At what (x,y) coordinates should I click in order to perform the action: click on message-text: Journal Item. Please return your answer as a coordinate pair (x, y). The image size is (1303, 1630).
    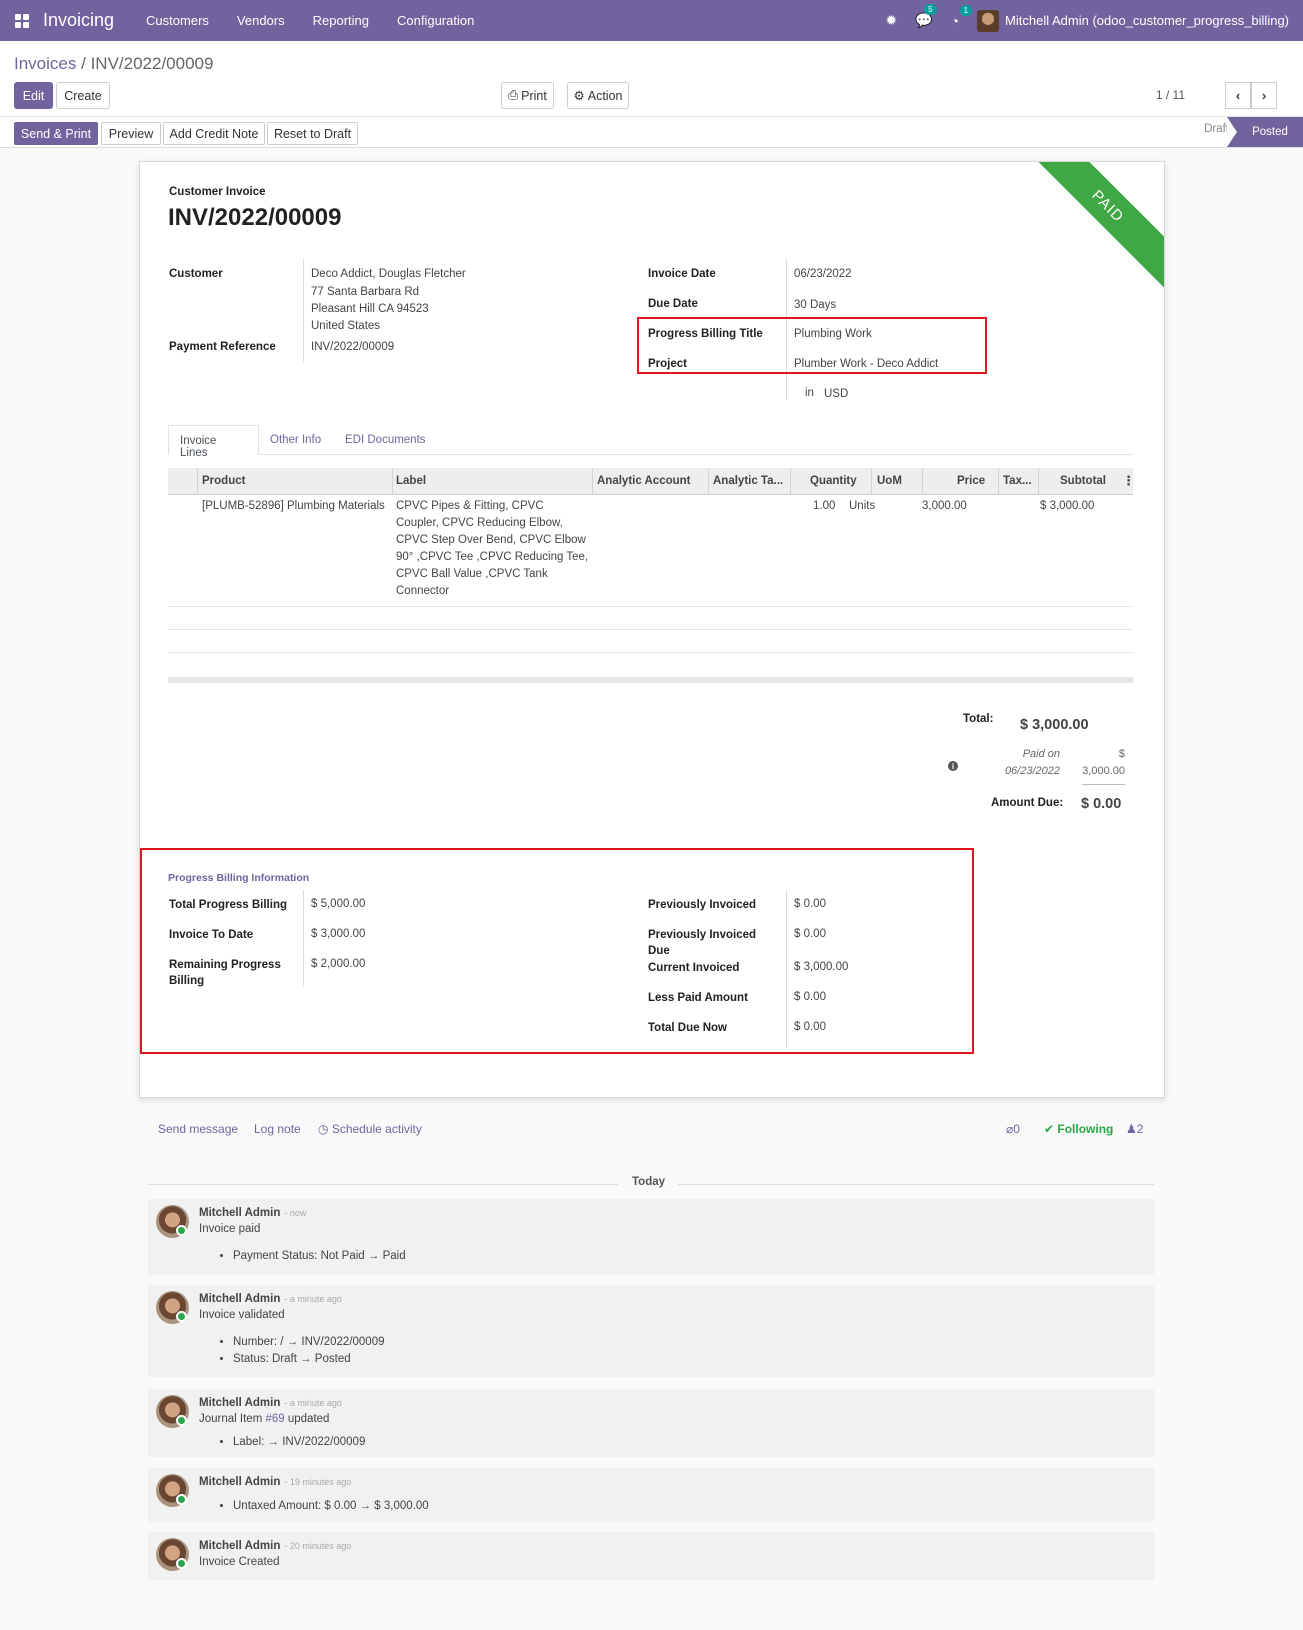
    Looking at the image, I should click on (231, 1419).